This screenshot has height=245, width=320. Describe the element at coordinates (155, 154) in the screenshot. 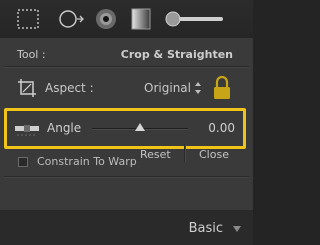

I see `reset-button: Reset` at that location.